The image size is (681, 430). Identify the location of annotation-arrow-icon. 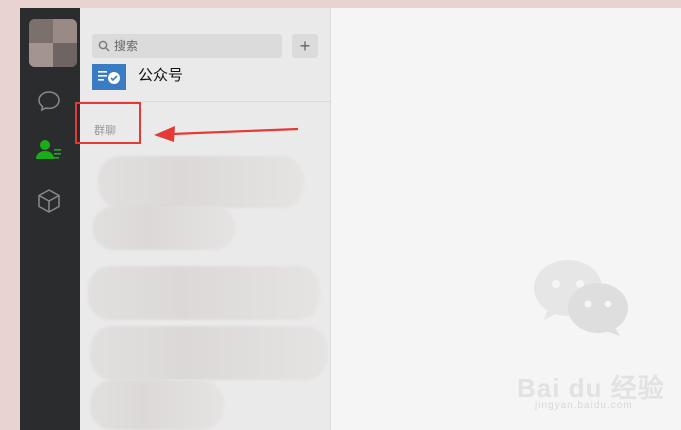
(226, 134).